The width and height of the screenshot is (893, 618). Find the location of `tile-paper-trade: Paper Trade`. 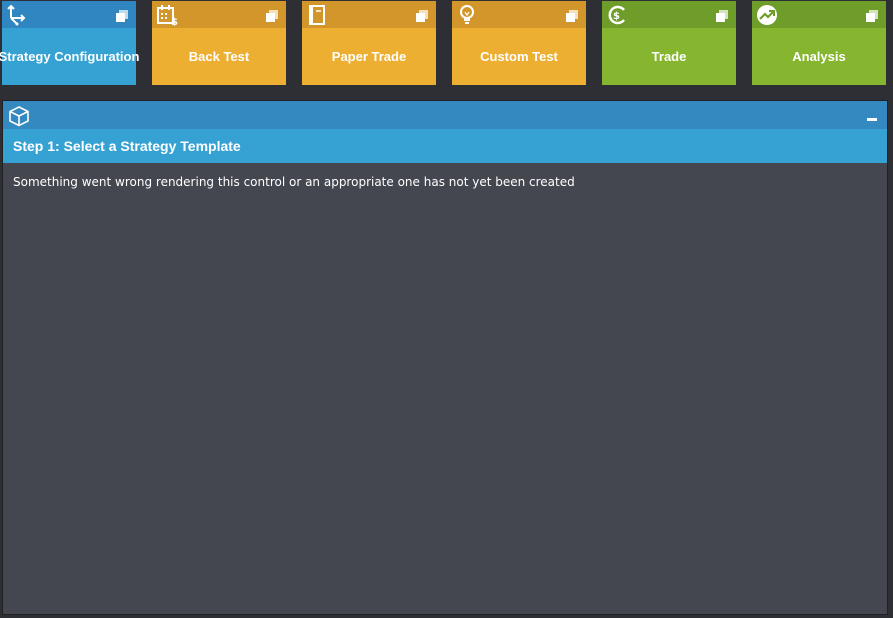

tile-paper-trade: Paper Trade is located at coordinates (369, 43).